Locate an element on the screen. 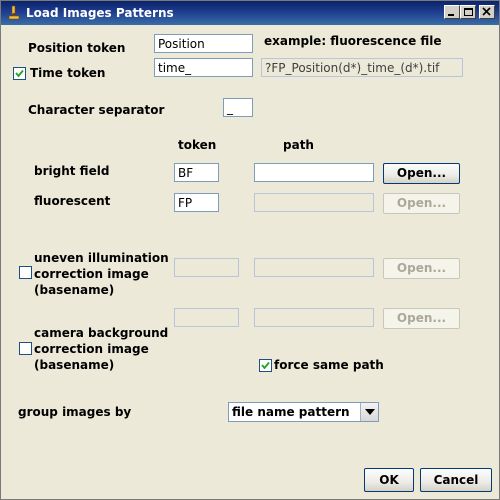 The height and width of the screenshot is (500, 500). maximize-icon is located at coordinates (468, 12).